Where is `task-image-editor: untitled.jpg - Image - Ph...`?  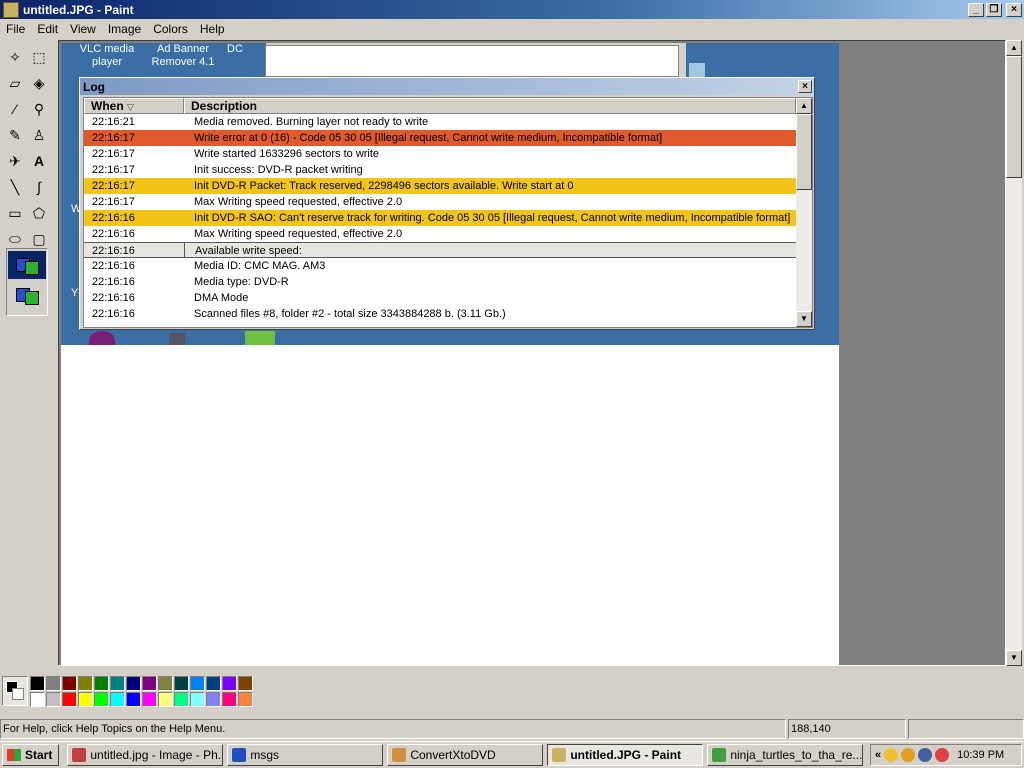 task-image-editor: untitled.jpg - Image - Ph... is located at coordinates (145, 755).